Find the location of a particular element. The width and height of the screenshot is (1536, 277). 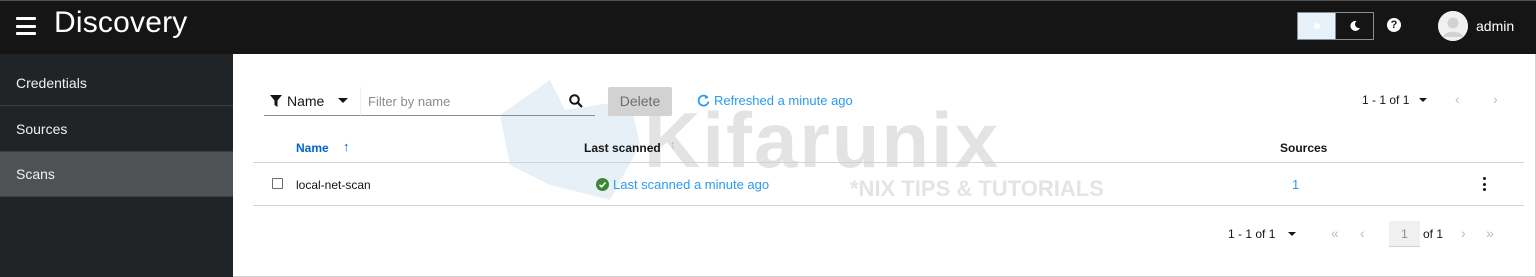

current-page-input: 1 is located at coordinates (1404, 234).